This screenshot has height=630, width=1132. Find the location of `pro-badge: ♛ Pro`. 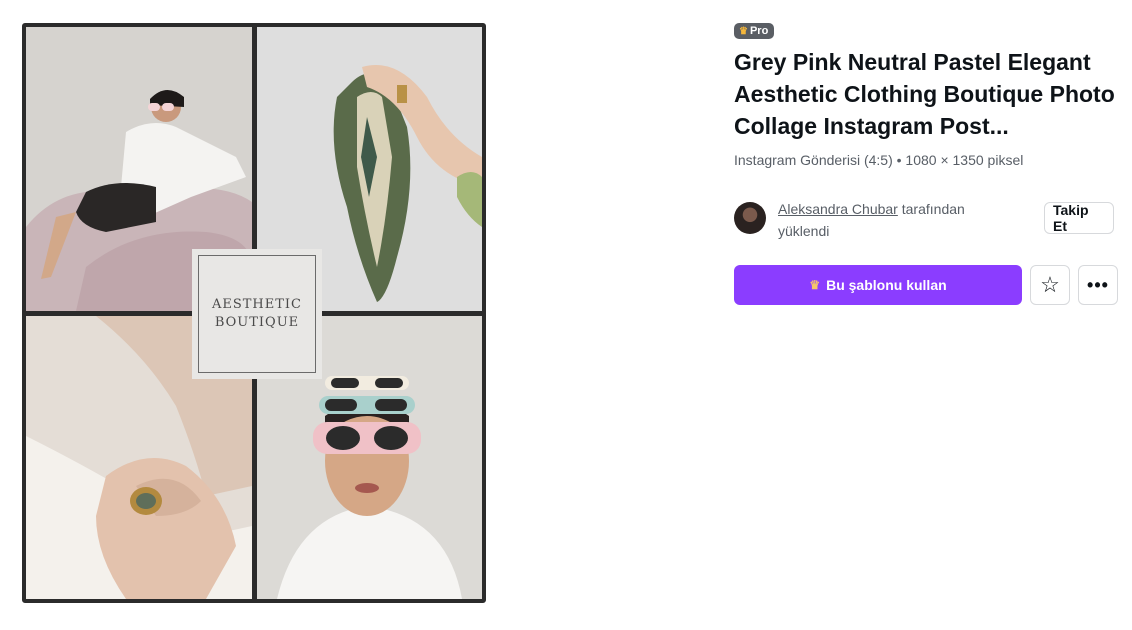

pro-badge: ♛ Pro is located at coordinates (754, 31).